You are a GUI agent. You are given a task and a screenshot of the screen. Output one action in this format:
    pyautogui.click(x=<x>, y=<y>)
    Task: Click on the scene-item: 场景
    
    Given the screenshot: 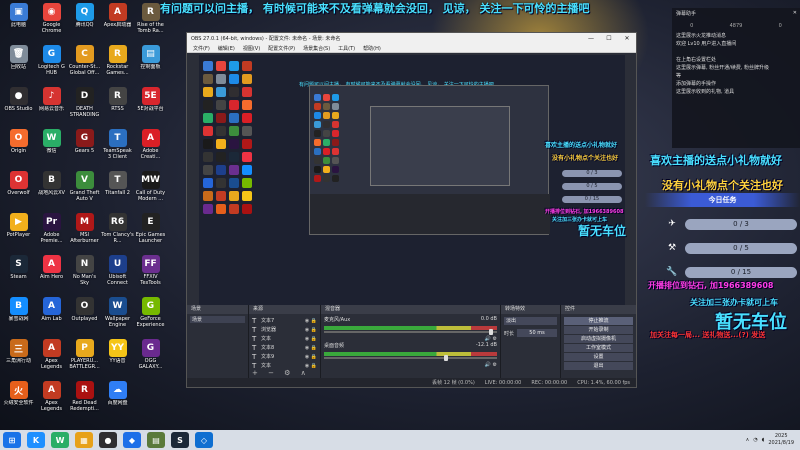 What is the action you would take?
    pyautogui.click(x=217, y=319)
    